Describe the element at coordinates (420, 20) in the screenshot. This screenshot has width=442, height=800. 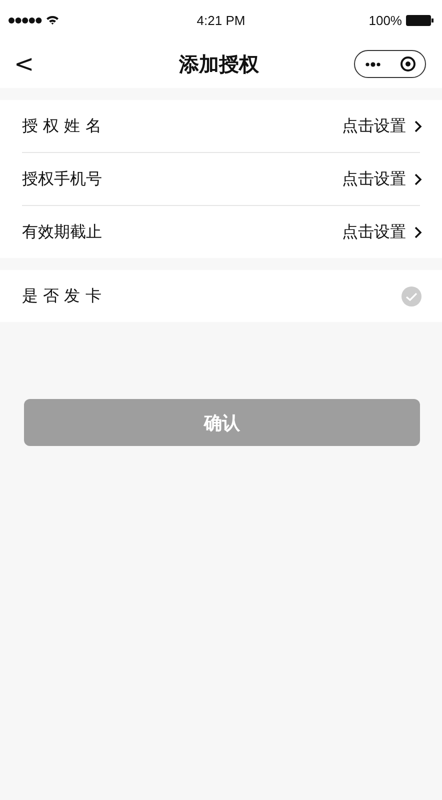
I see `battery-icon` at that location.